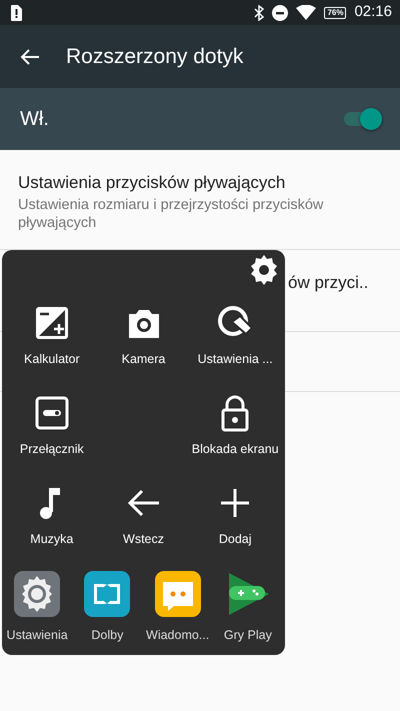 The image size is (400, 711). What do you see at coordinates (51, 413) in the screenshot?
I see `toggle-icon` at bounding box center [51, 413].